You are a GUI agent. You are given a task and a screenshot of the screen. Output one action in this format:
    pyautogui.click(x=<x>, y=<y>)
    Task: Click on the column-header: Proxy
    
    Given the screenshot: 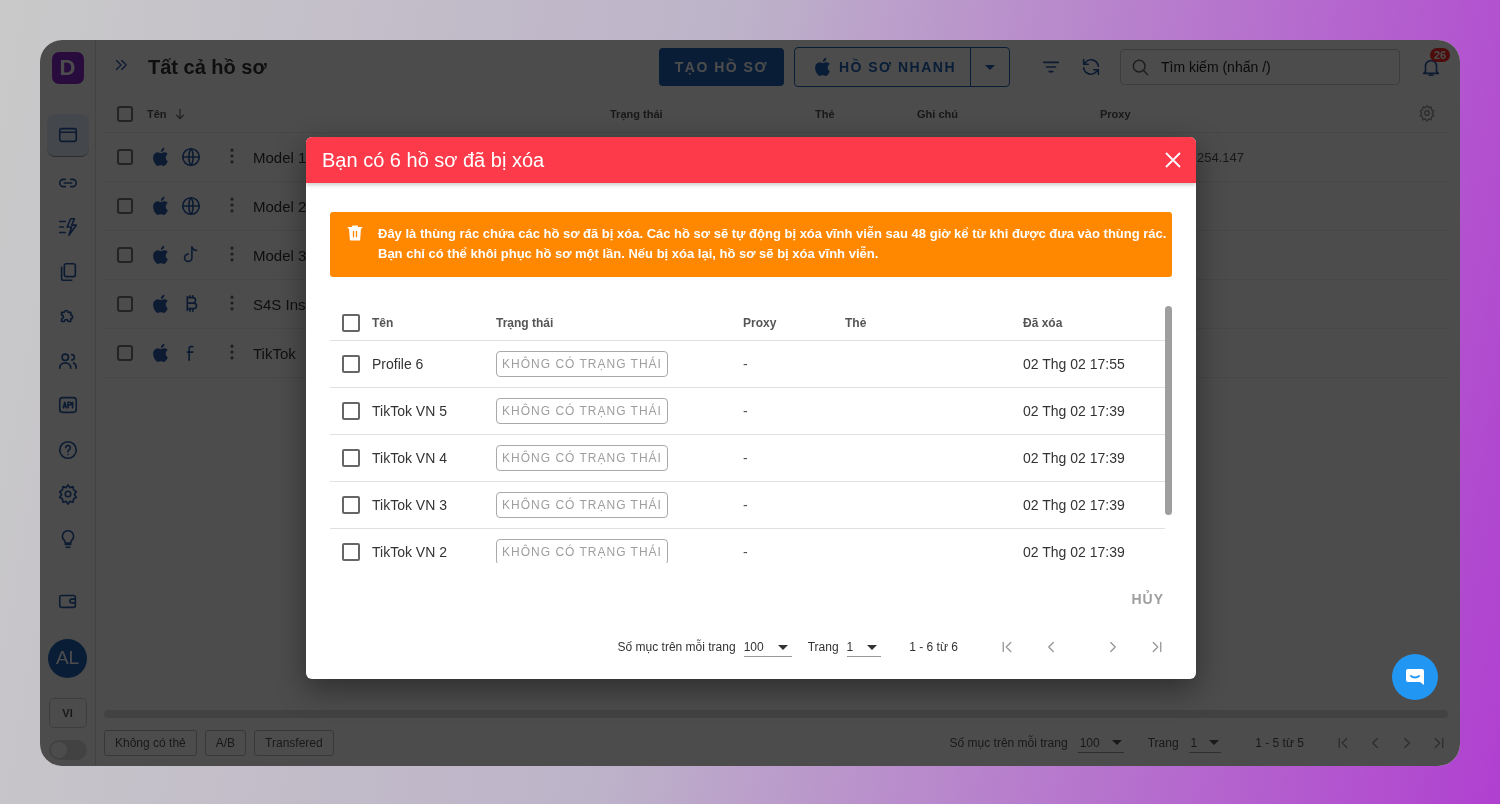 What is the action you would take?
    pyautogui.click(x=794, y=323)
    